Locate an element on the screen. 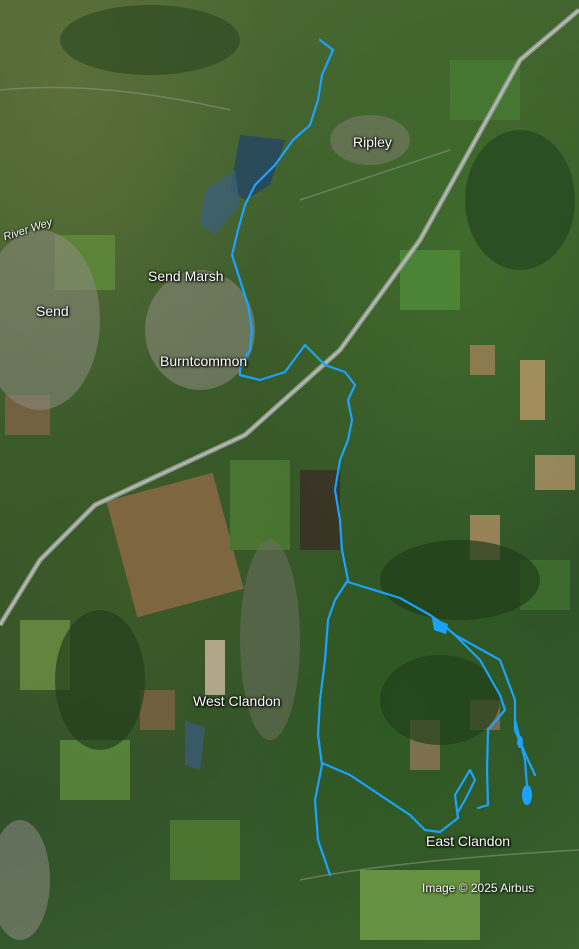  place-label-ripley: Ripley is located at coordinates (372, 142).